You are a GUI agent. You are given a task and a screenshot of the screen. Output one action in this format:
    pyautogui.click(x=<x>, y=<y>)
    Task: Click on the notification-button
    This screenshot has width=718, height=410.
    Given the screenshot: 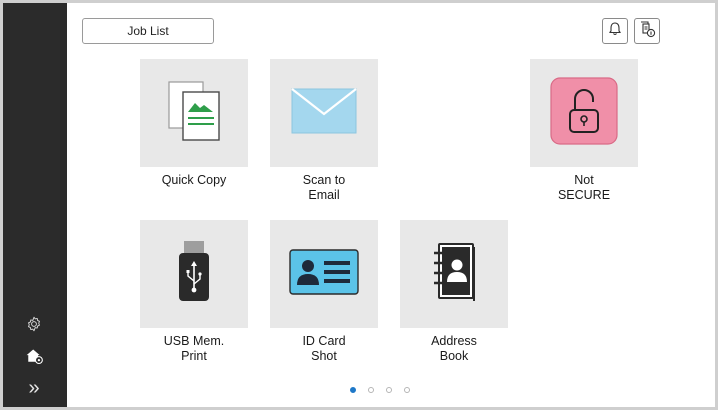 What is the action you would take?
    pyautogui.click(x=615, y=31)
    